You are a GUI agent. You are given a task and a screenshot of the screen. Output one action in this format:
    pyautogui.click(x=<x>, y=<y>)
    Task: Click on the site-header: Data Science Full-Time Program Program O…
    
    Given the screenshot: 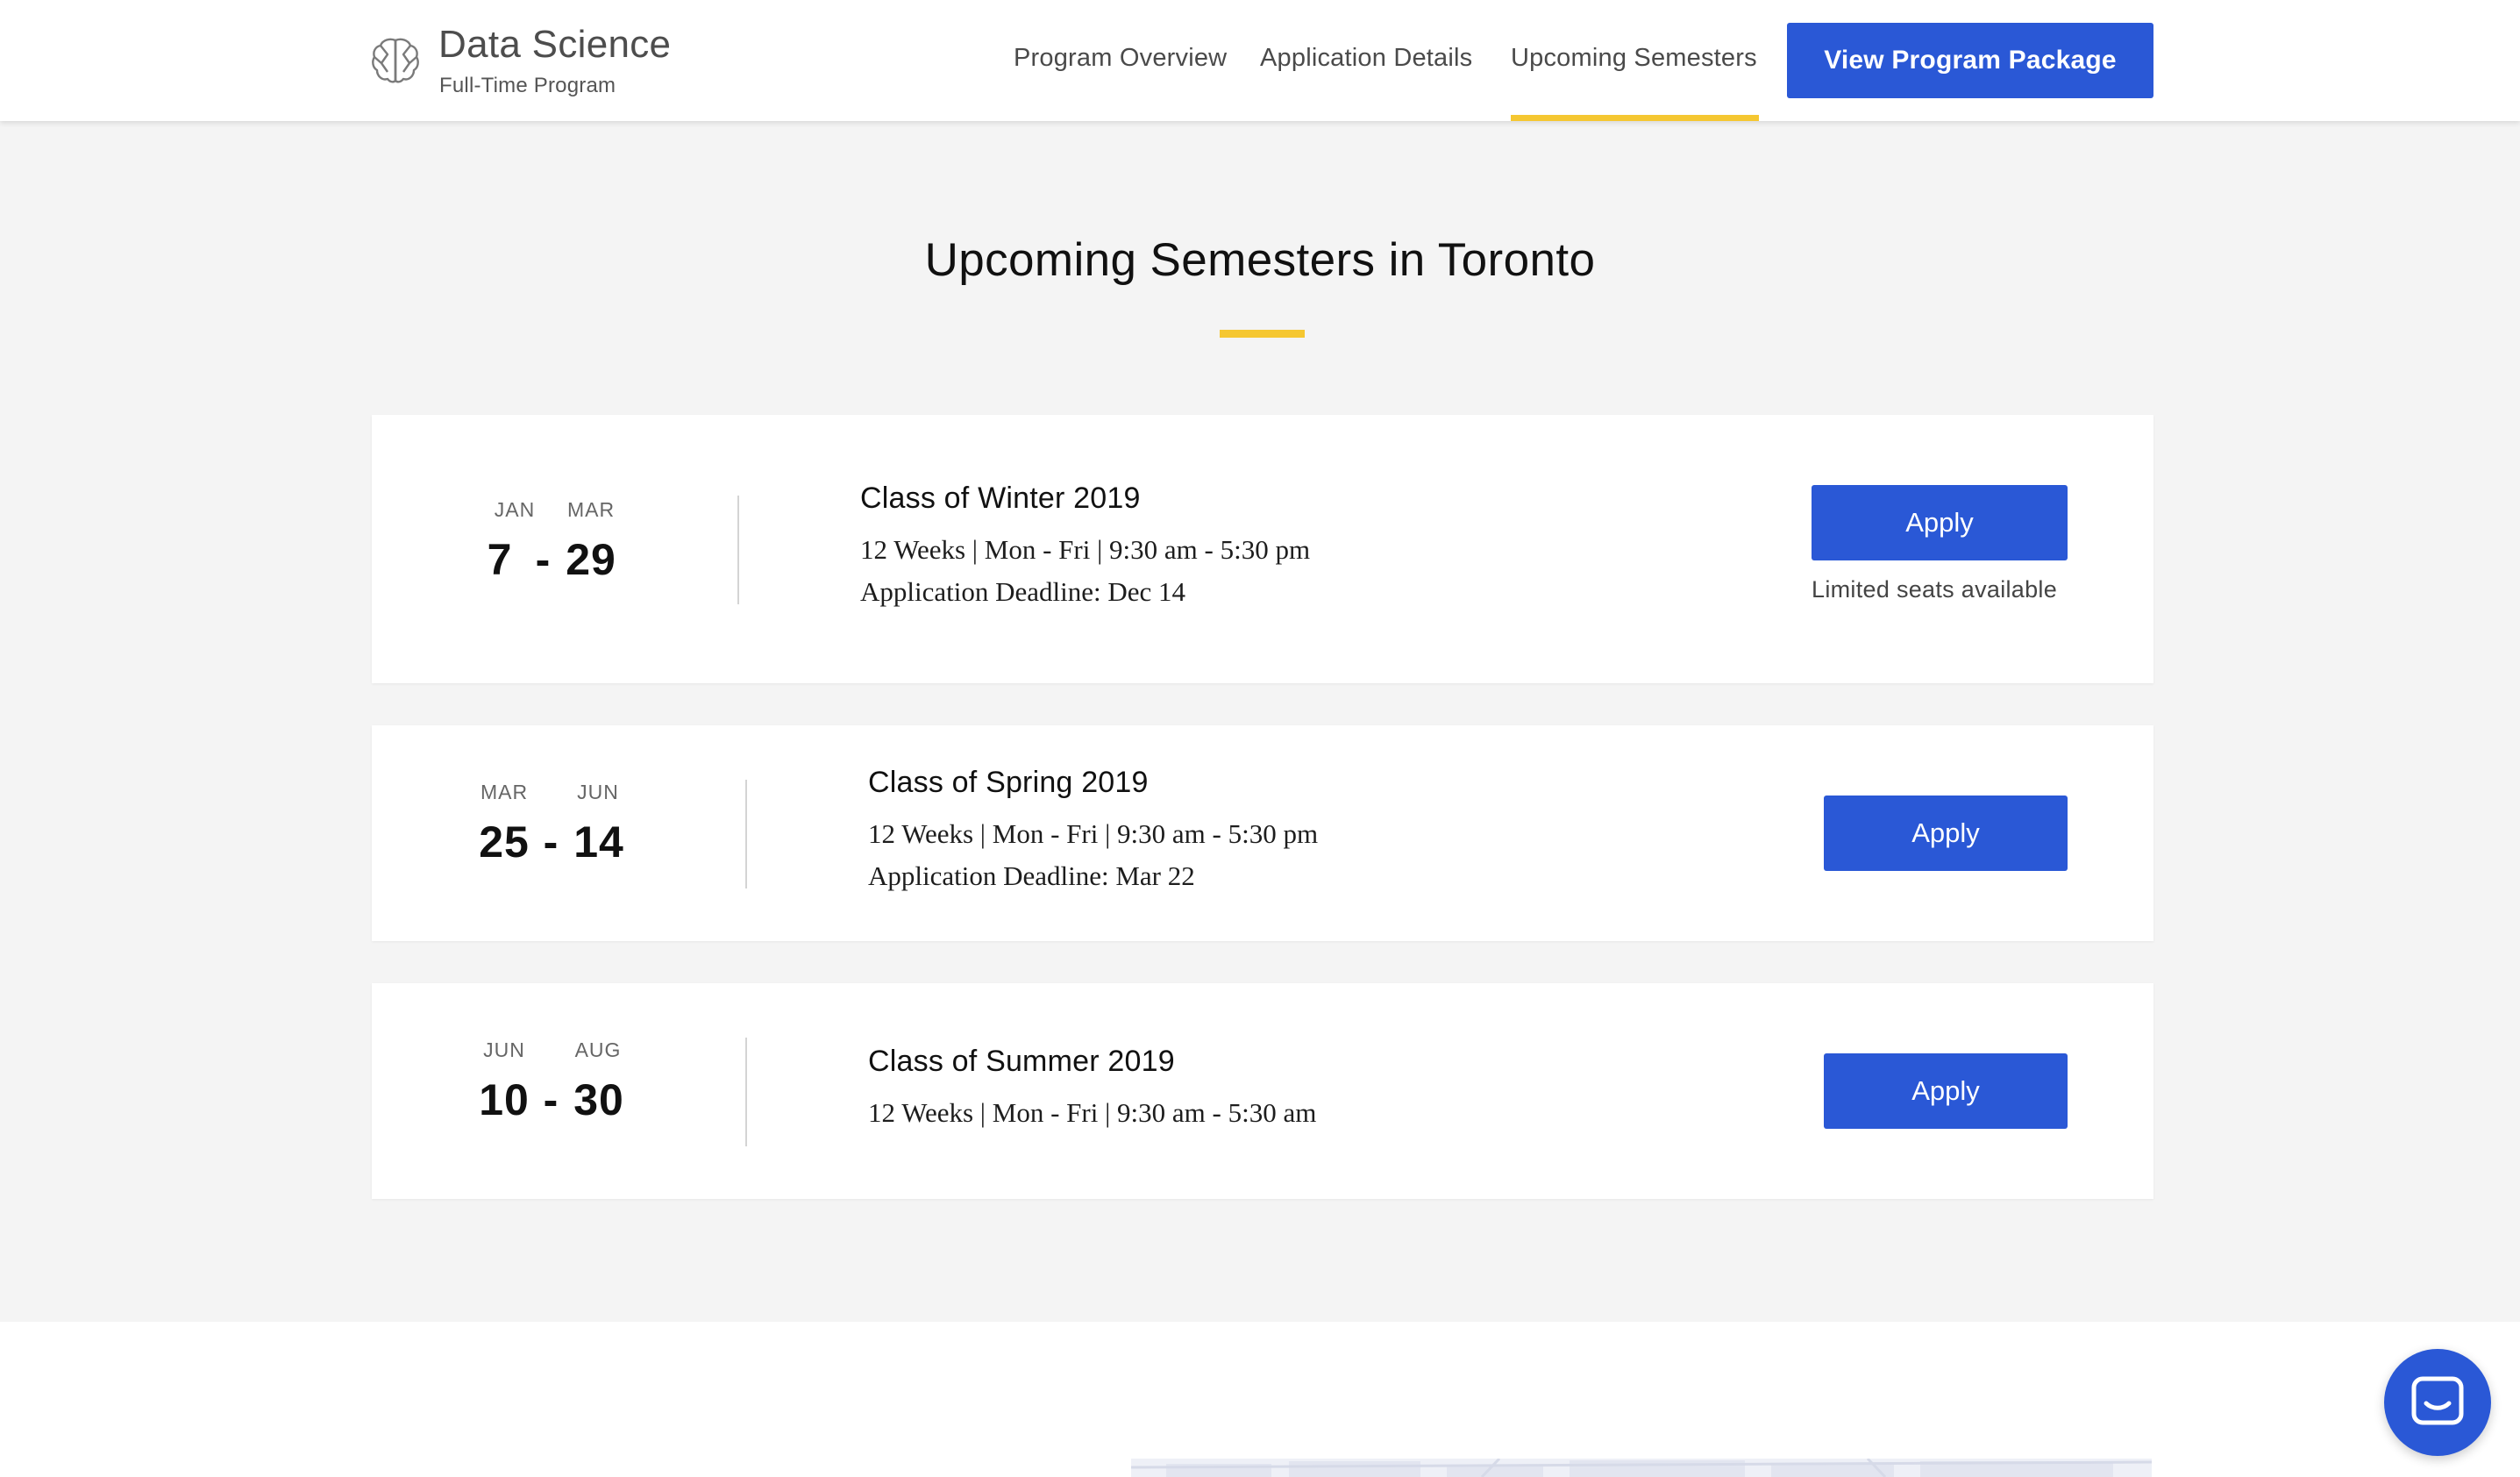 What is the action you would take?
    pyautogui.click(x=1260, y=60)
    